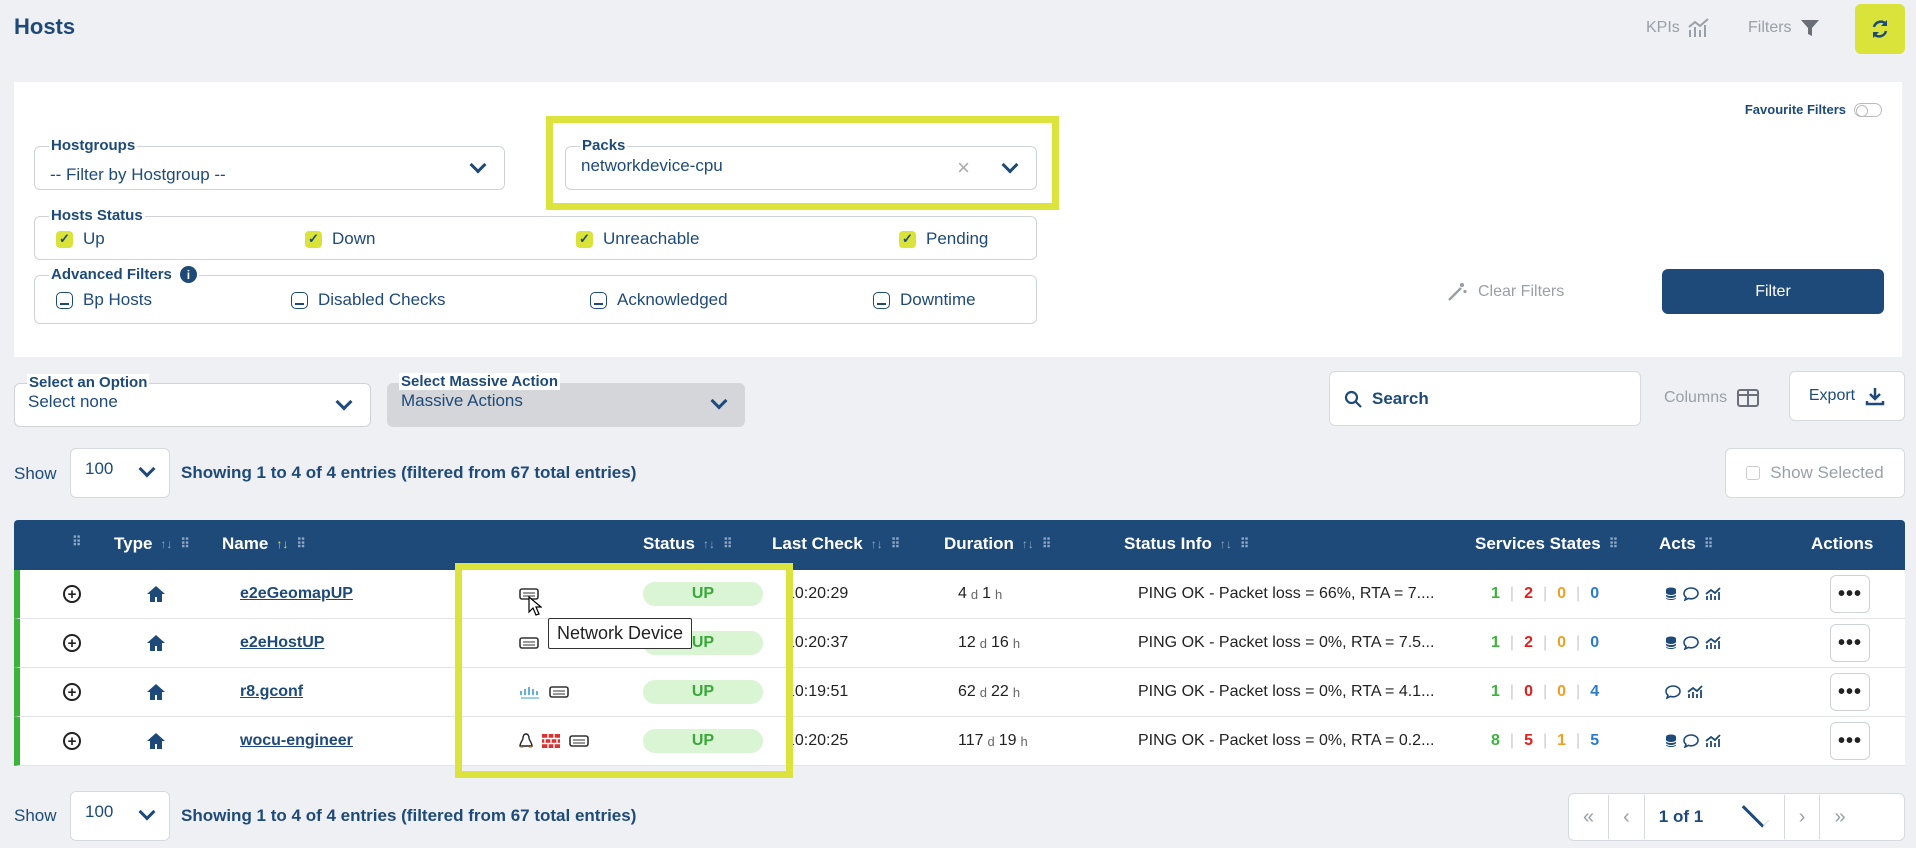 Image resolution: width=1916 pixels, height=848 pixels. What do you see at coordinates (1594, 692) in the screenshot?
I see `service-count: 4` at bounding box center [1594, 692].